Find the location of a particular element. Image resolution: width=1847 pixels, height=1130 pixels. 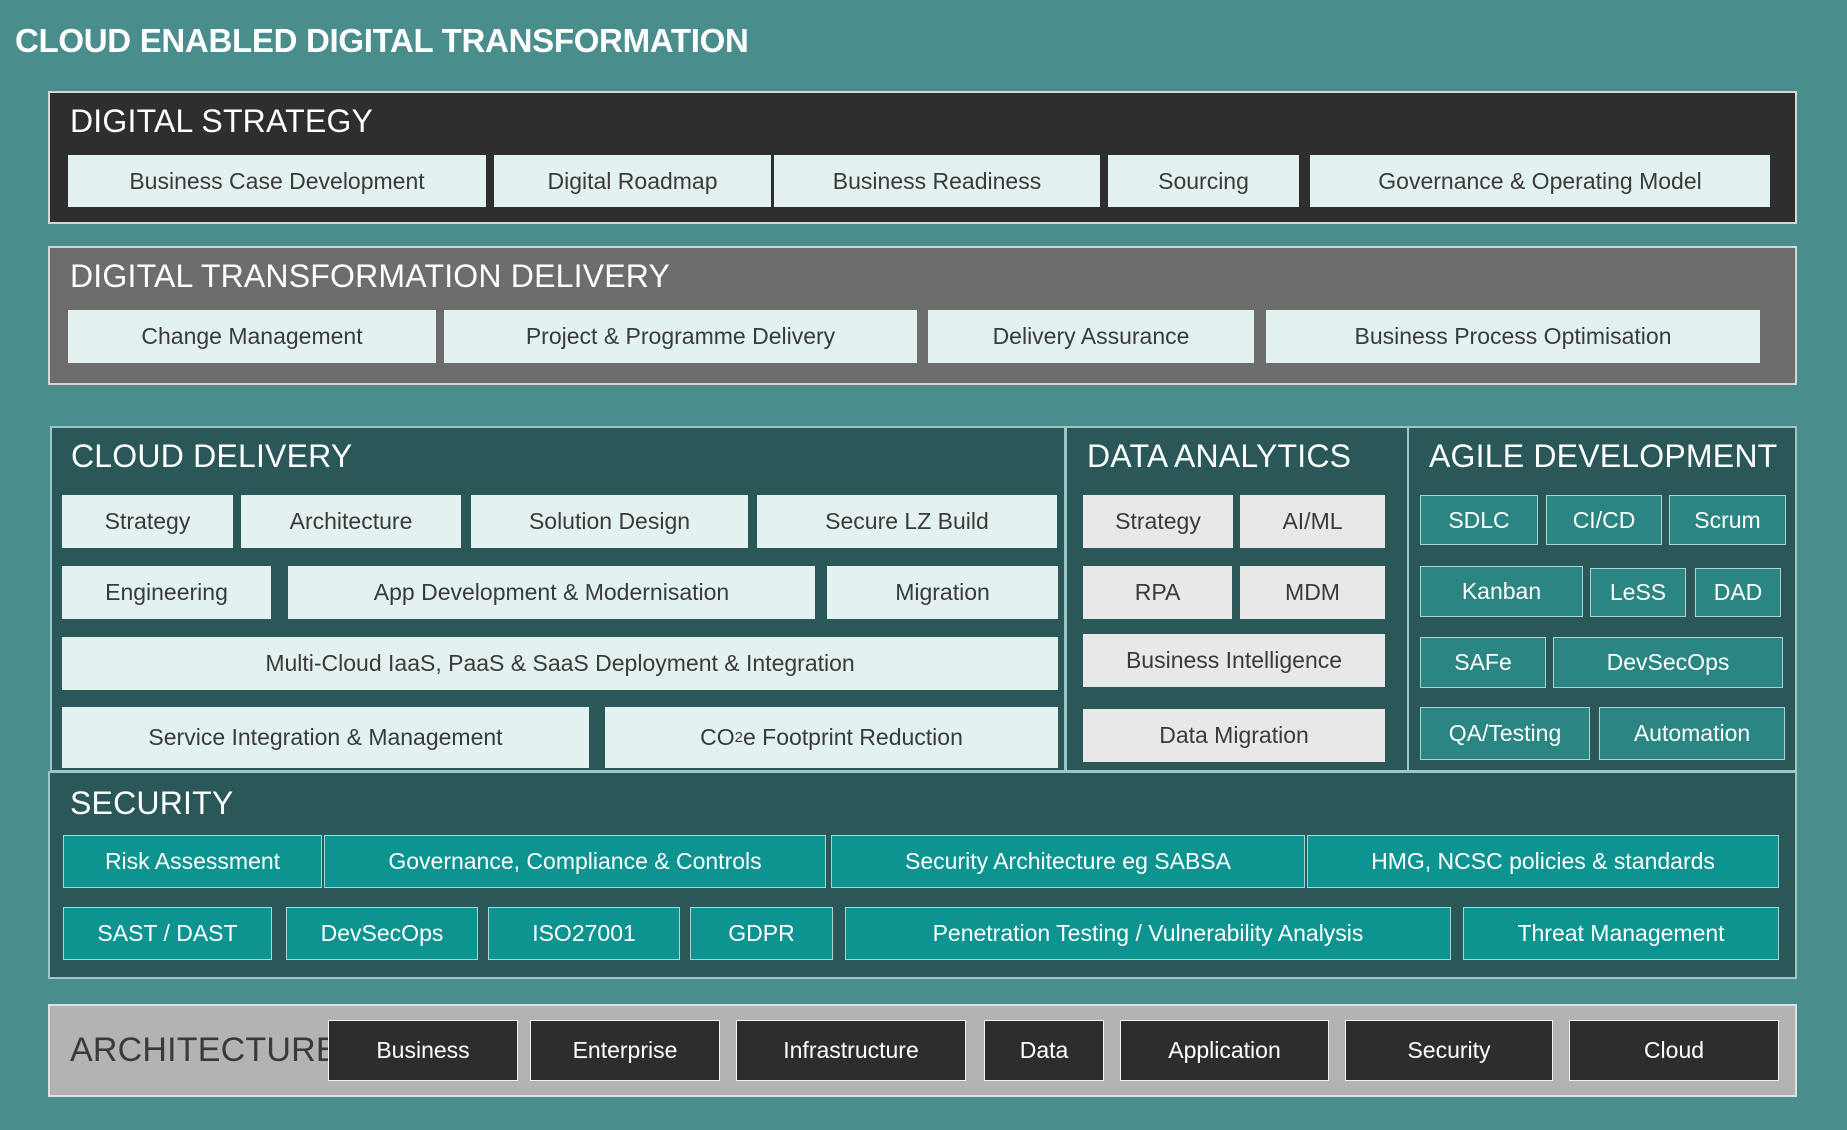

safe-box: SAFe is located at coordinates (1483, 662).